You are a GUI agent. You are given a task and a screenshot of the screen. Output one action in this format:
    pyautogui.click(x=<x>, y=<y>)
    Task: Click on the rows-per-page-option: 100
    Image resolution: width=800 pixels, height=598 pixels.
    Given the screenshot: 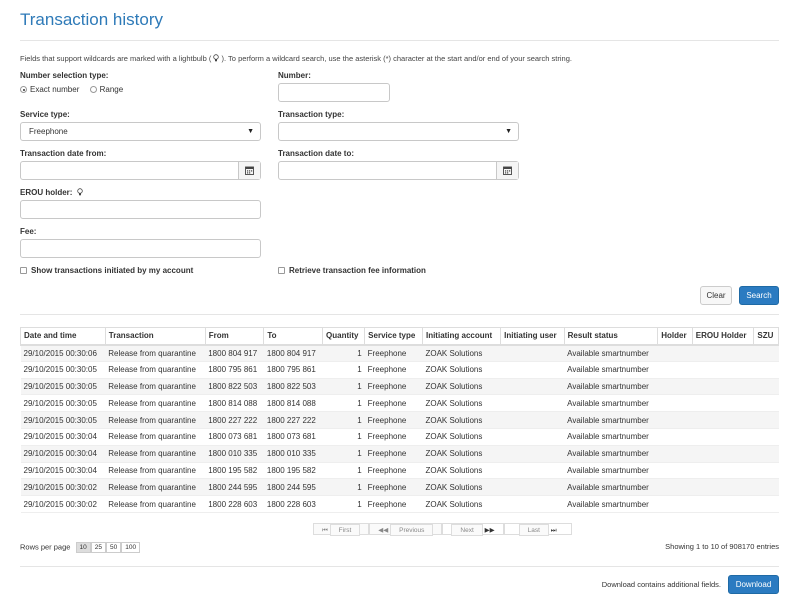 What is the action you would take?
    pyautogui.click(x=131, y=547)
    